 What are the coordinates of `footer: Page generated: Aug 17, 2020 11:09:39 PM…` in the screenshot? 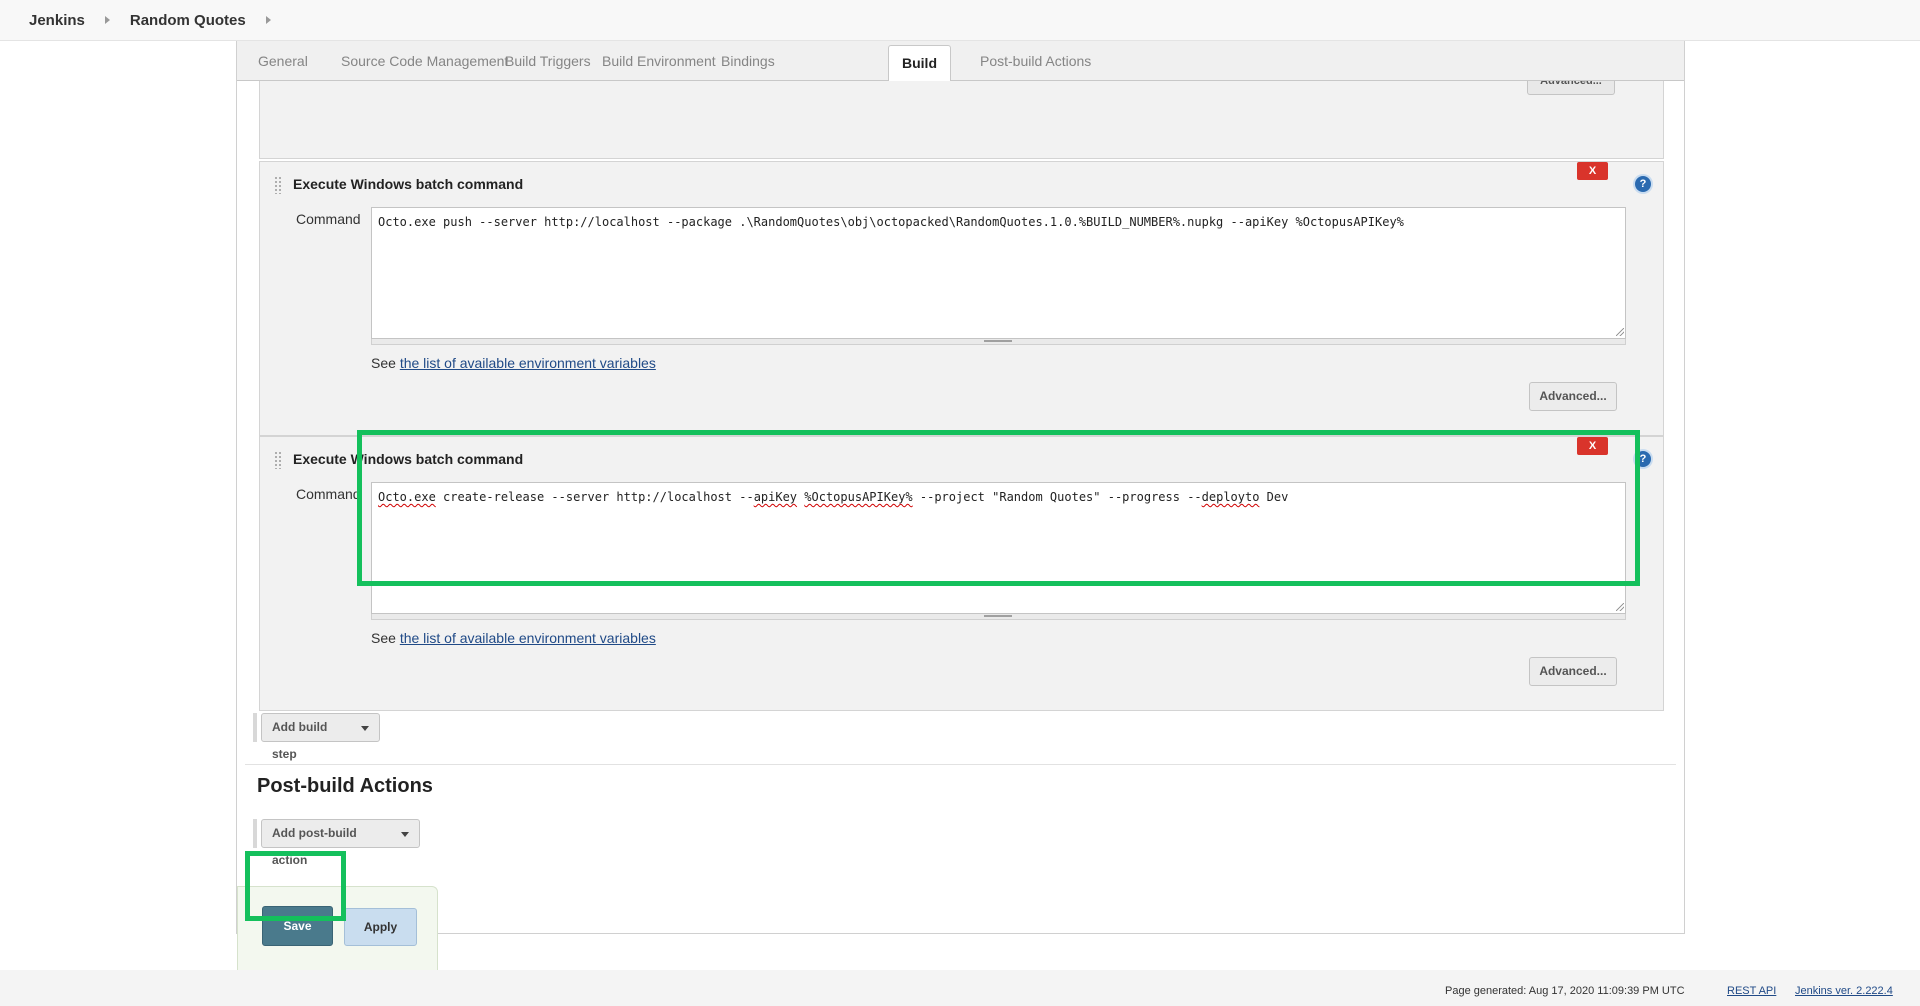 It's located at (960, 988).